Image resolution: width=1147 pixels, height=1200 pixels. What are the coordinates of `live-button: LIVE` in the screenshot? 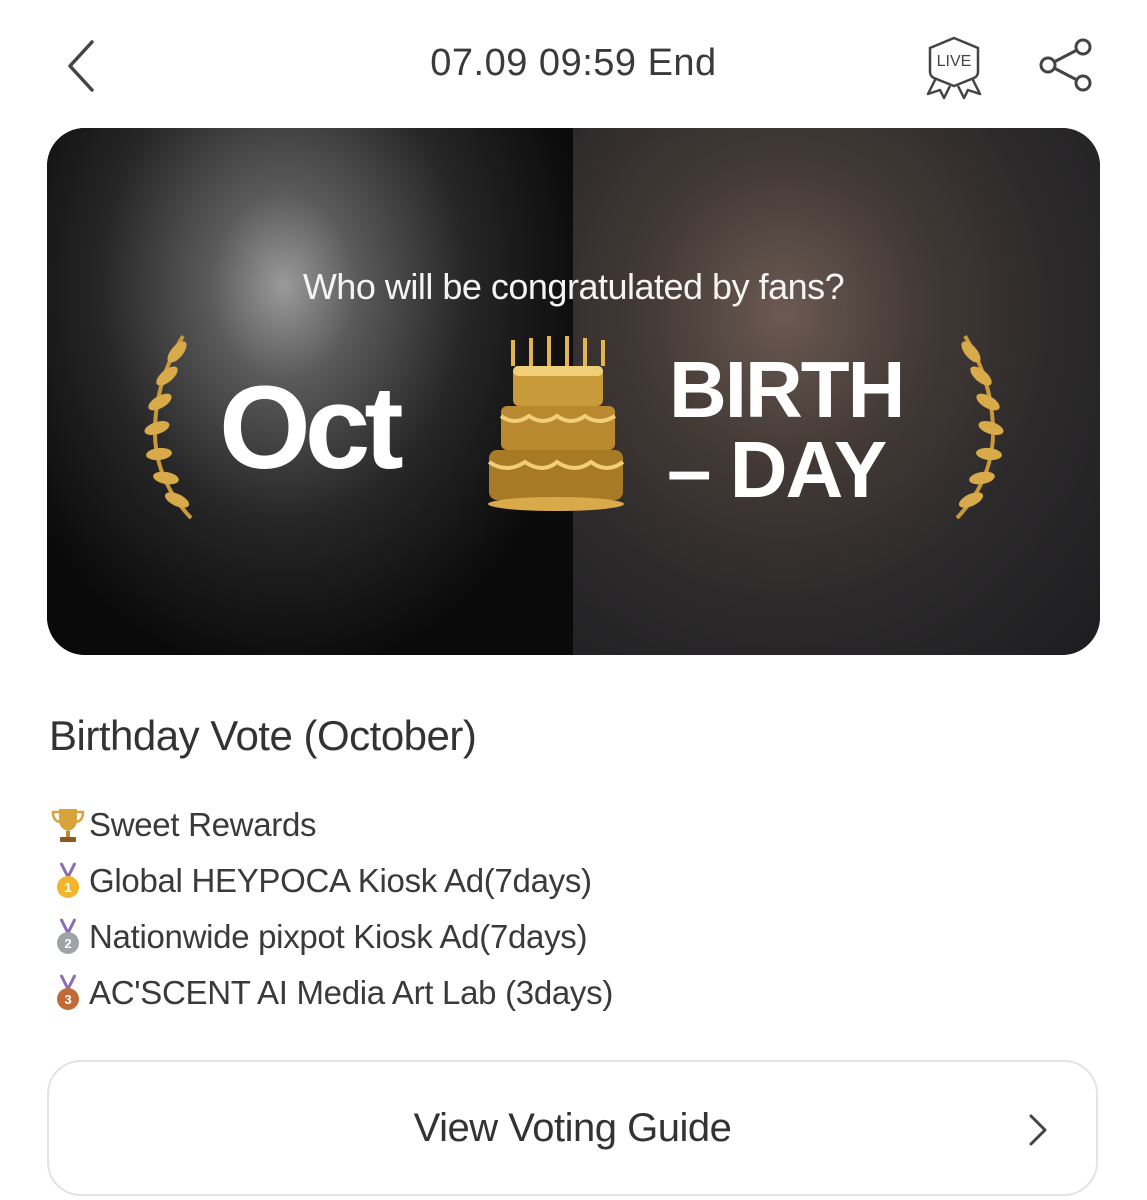 It's located at (954, 67).